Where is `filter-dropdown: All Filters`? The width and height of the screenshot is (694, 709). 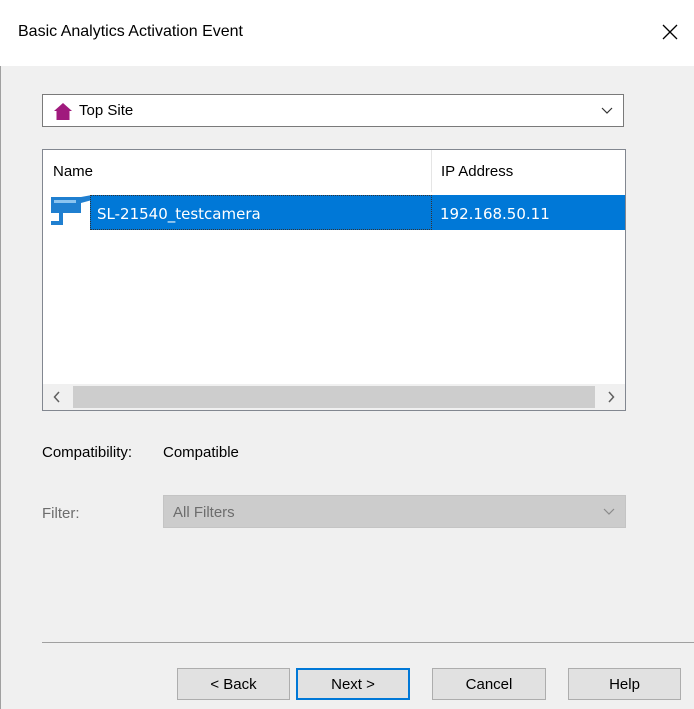
filter-dropdown: All Filters is located at coordinates (394, 511).